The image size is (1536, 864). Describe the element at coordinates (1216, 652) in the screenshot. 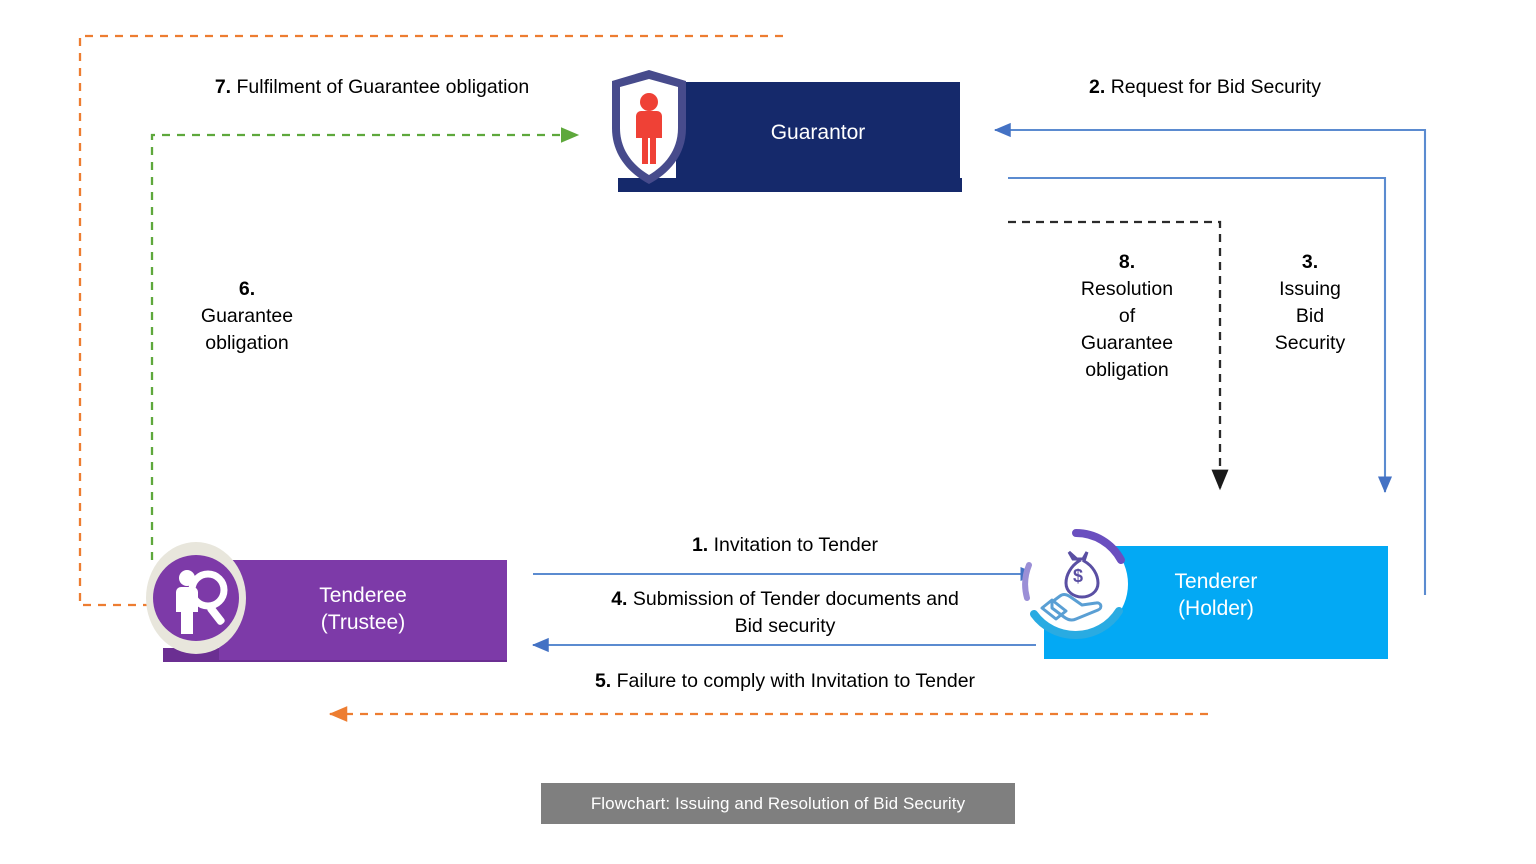

I see `tenderer-base-bar` at that location.